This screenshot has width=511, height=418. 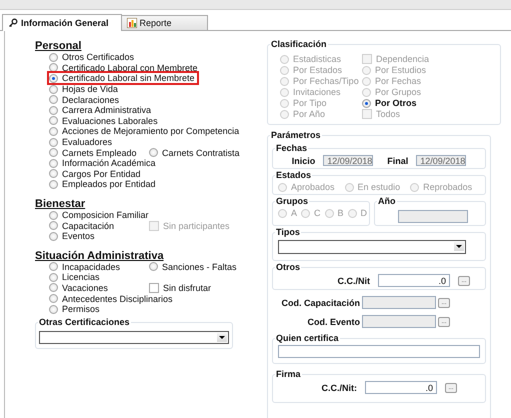 I want to click on option-label: Dependencia, so click(x=403, y=59).